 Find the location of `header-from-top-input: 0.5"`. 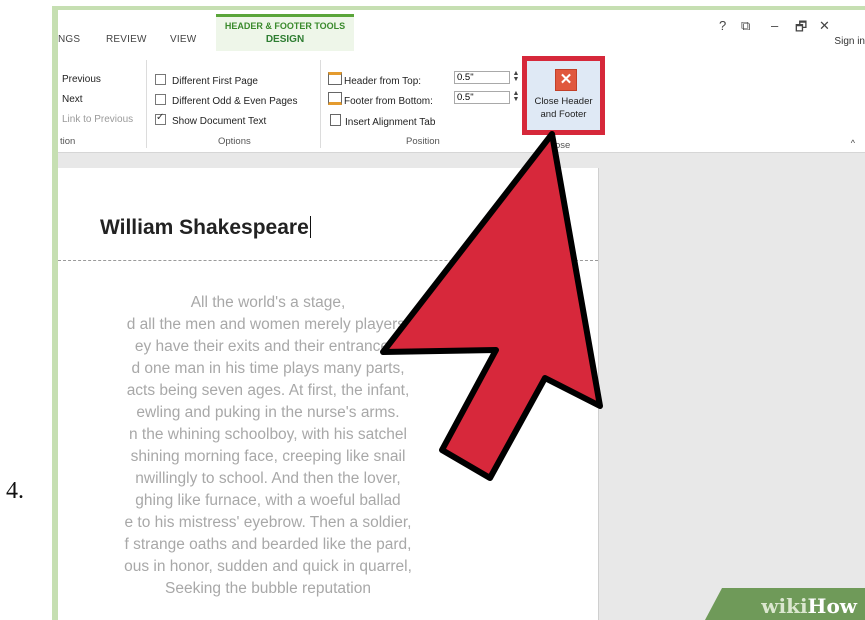

header-from-top-input: 0.5" is located at coordinates (482, 77).